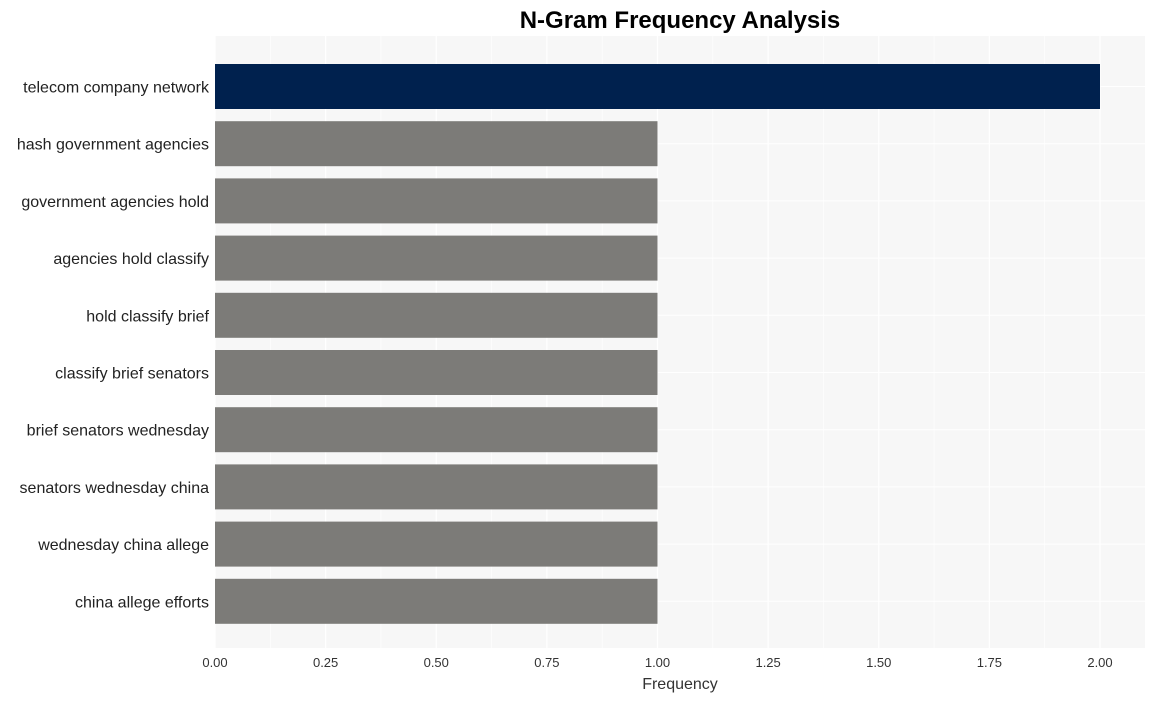 This screenshot has width=1154, height=701. I want to click on y-tick-label: brief senators wednesday, so click(118, 431).